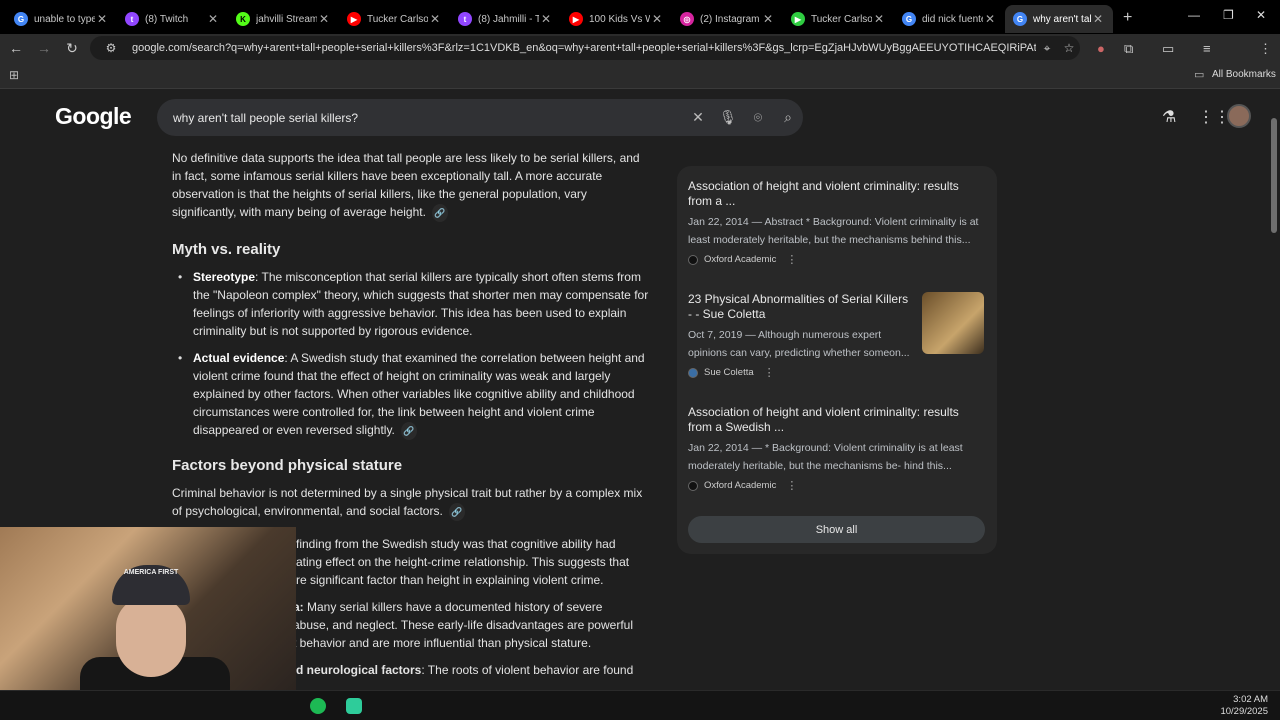 The height and width of the screenshot is (720, 1280). Describe the element at coordinates (61, 19) in the screenshot. I see `tab-0: Gunable to type ✕` at that location.